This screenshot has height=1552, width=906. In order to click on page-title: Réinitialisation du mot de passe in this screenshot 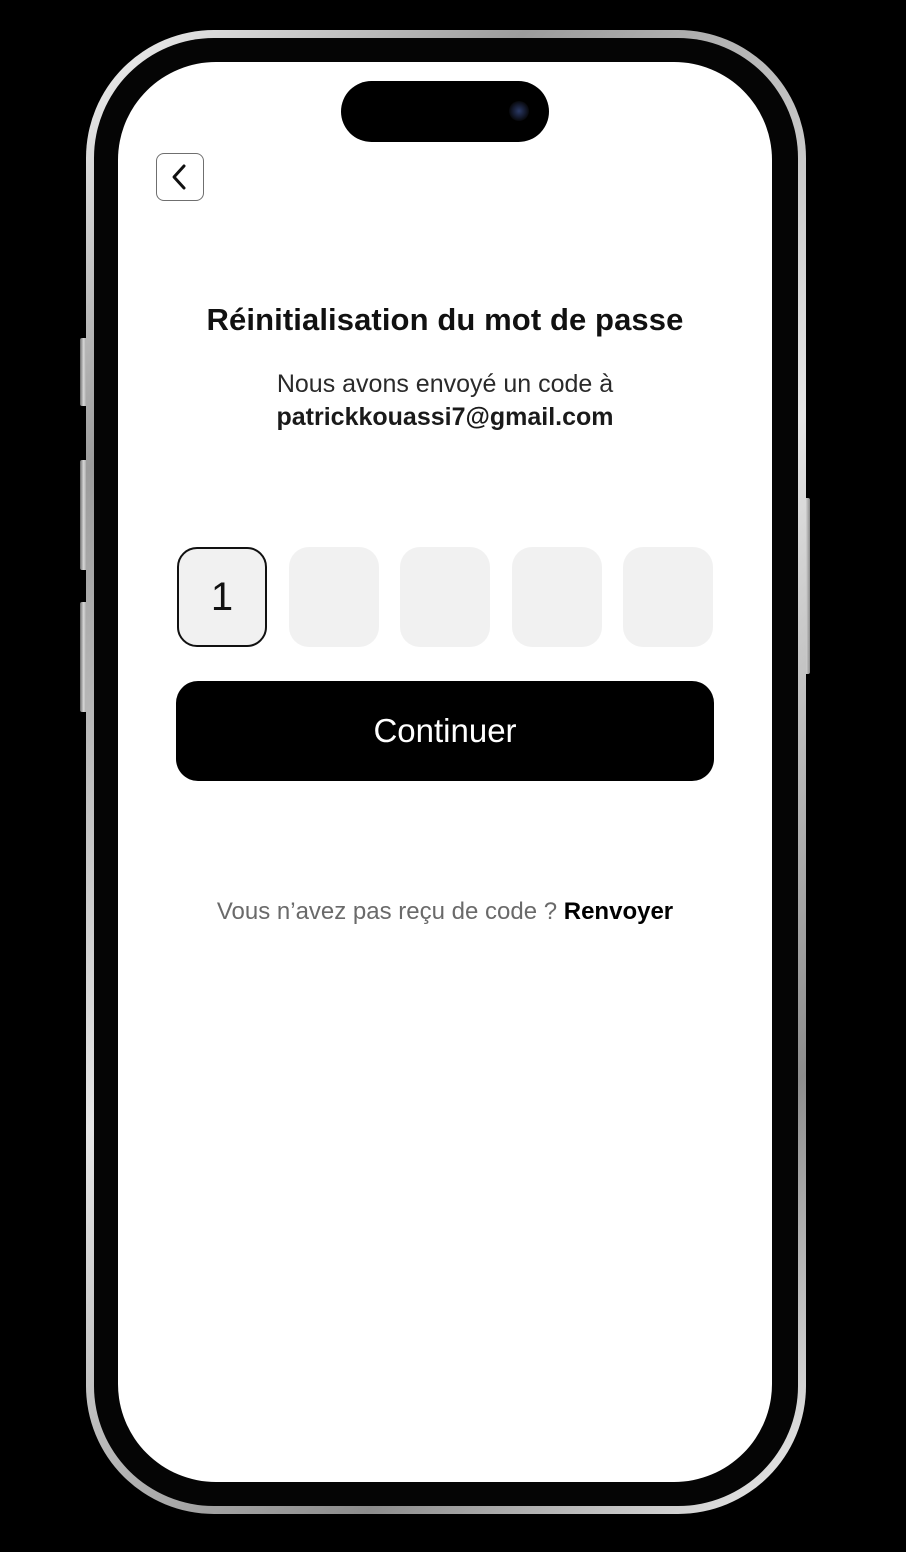, I will do `click(445, 319)`.